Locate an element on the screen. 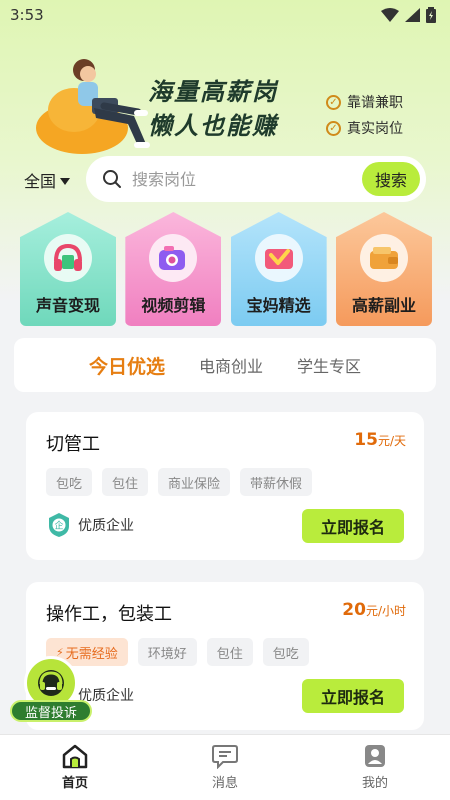  status-time: 3:53 is located at coordinates (27, 15).